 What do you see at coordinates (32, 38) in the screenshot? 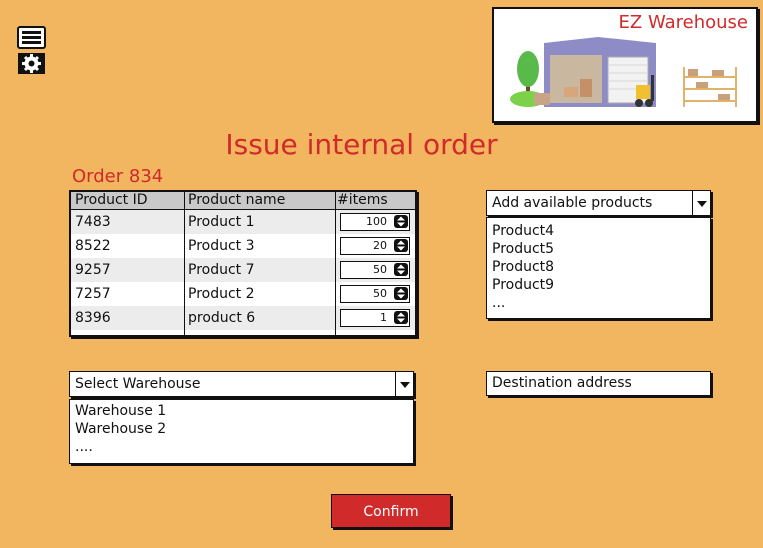
I see `menu-icon` at bounding box center [32, 38].